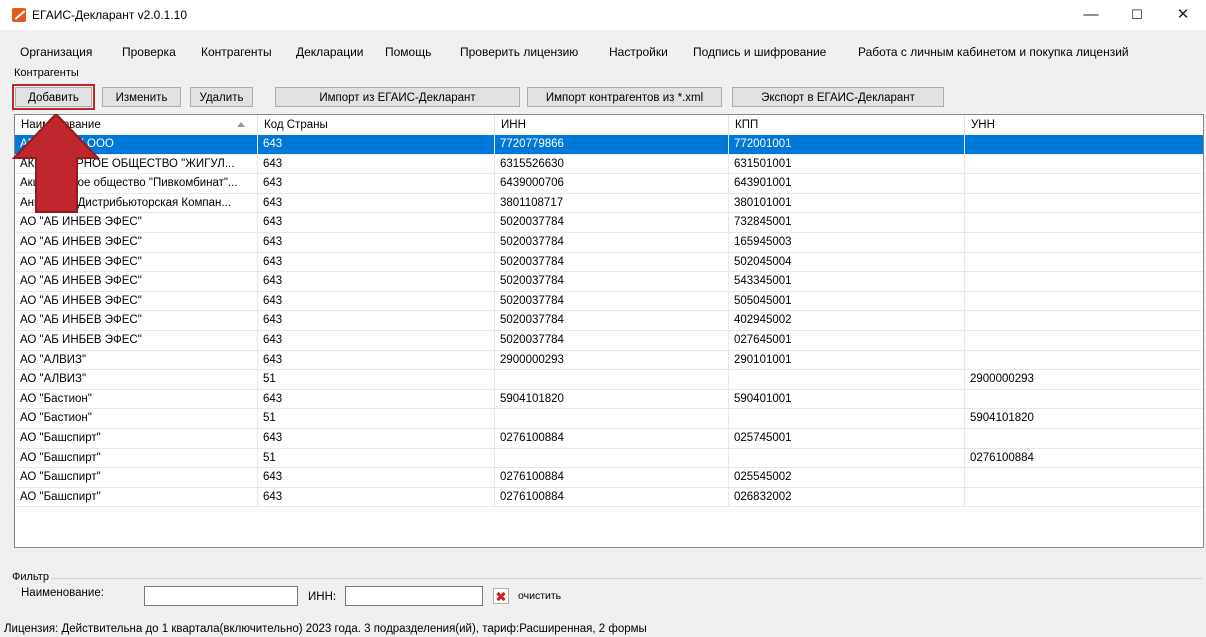 The width and height of the screenshot is (1206, 637). I want to click on cell-kpp: 543345001, so click(847, 282).